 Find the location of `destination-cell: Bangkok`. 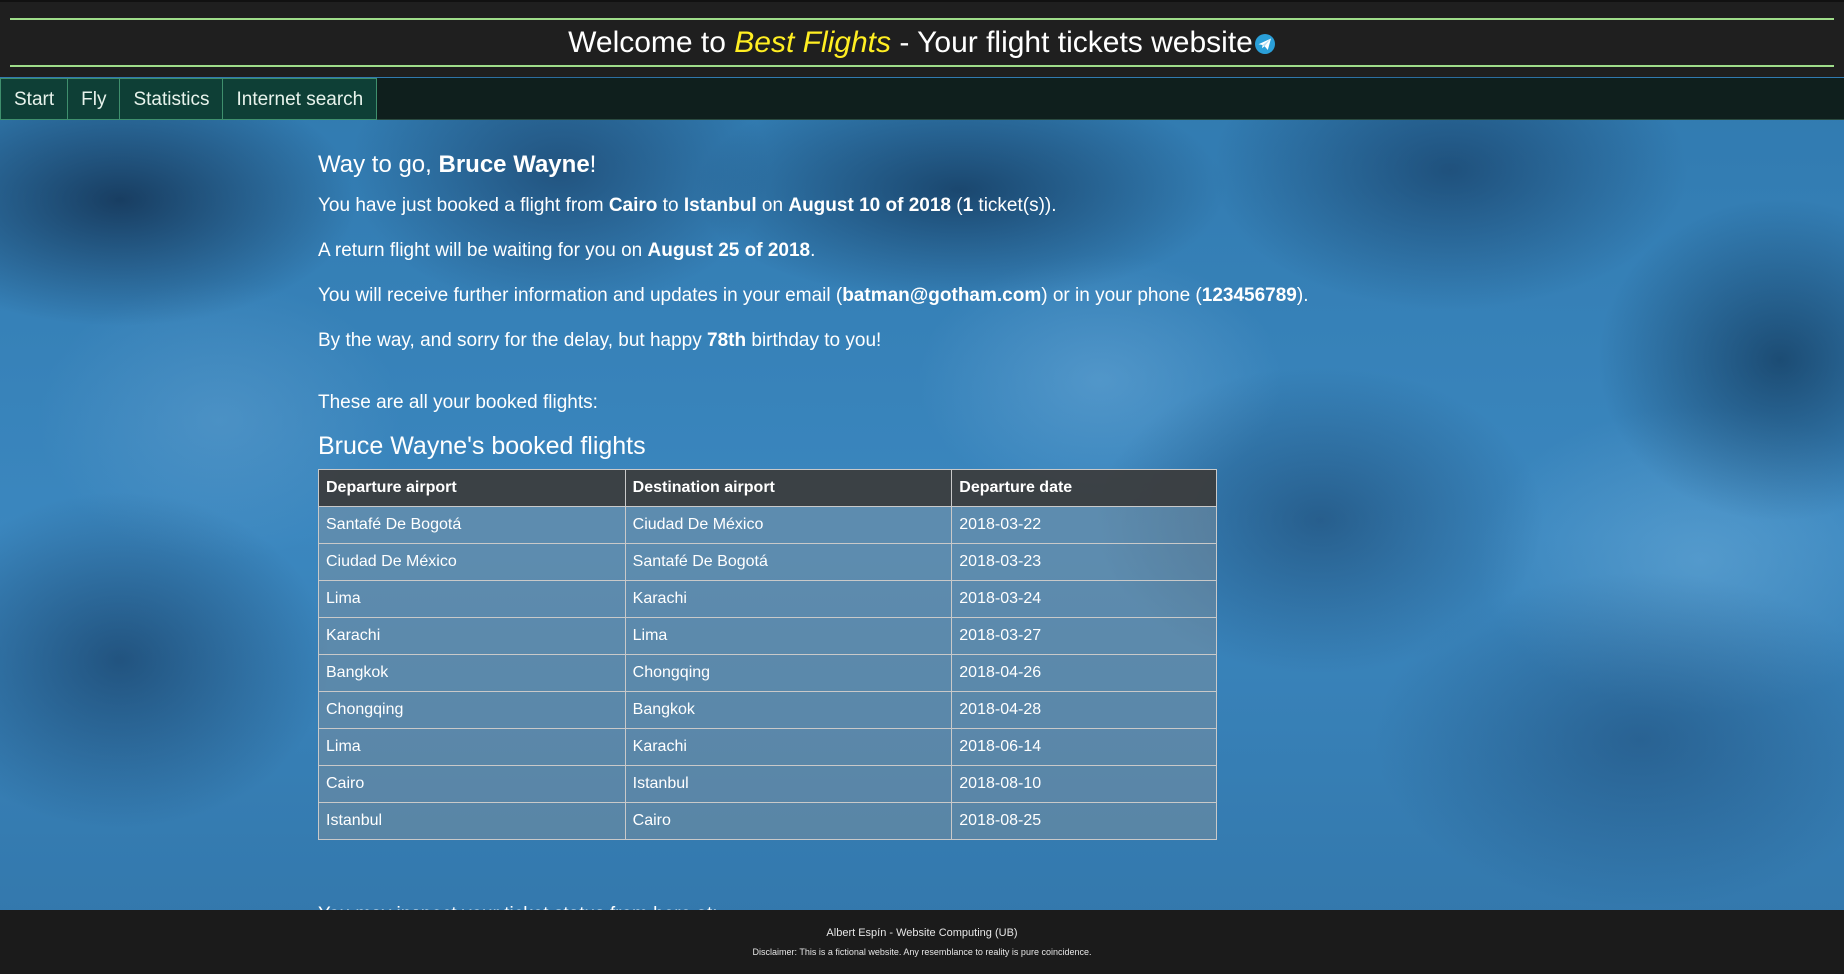

destination-cell: Bangkok is located at coordinates (788, 710).